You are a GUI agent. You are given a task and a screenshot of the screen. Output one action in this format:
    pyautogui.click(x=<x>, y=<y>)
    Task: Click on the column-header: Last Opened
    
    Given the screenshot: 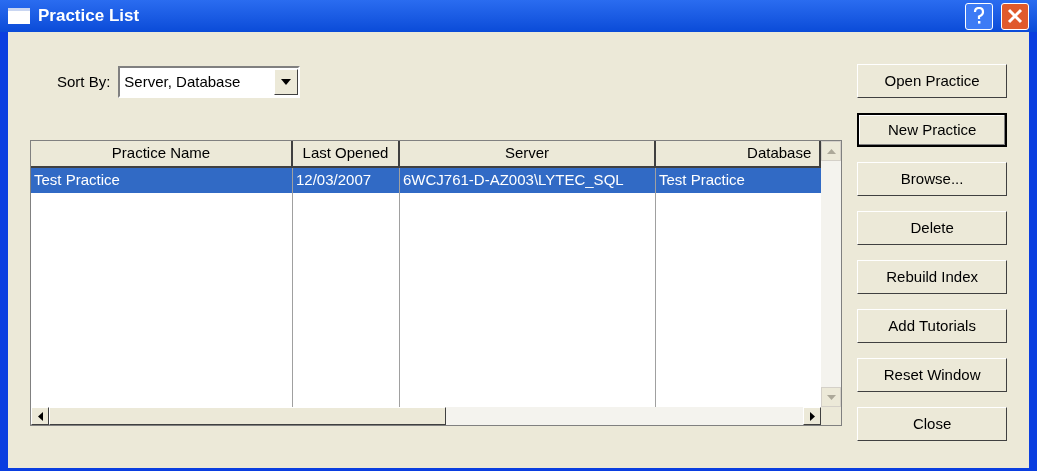 What is the action you would take?
    pyautogui.click(x=346, y=154)
    